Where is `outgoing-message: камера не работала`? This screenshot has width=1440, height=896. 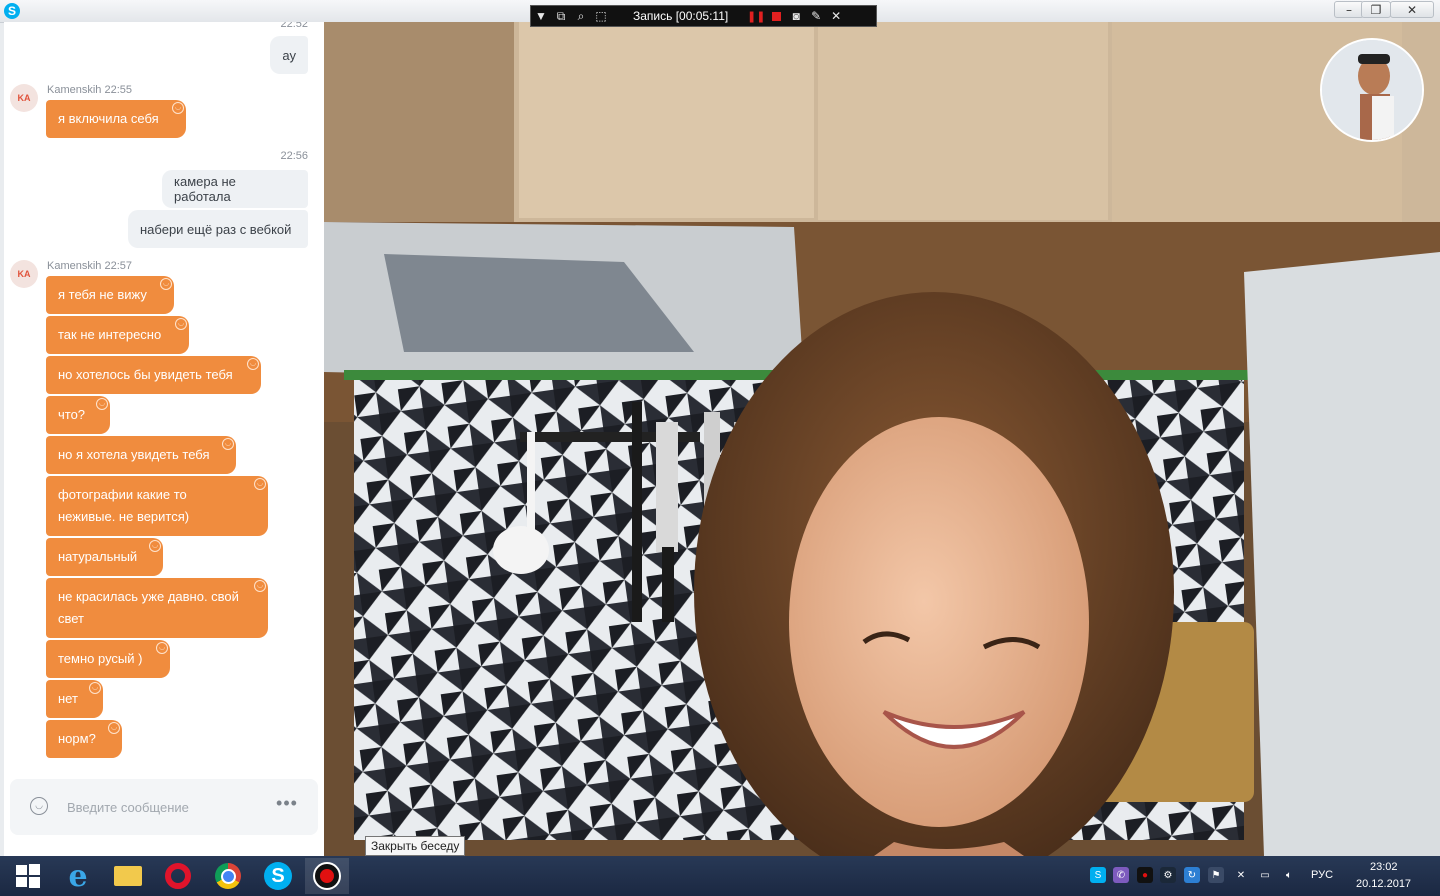
outgoing-message: камера не работала is located at coordinates (235, 189).